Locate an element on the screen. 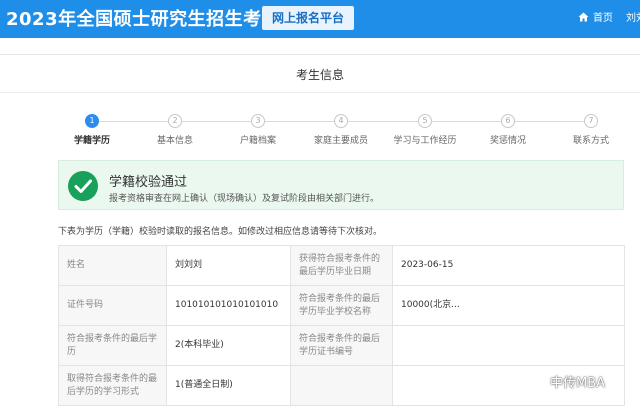  table-row: 姓名 刘刘刘 获得符合报考条件的最后学历毕业日期 2023-06-15 is located at coordinates (341, 265).